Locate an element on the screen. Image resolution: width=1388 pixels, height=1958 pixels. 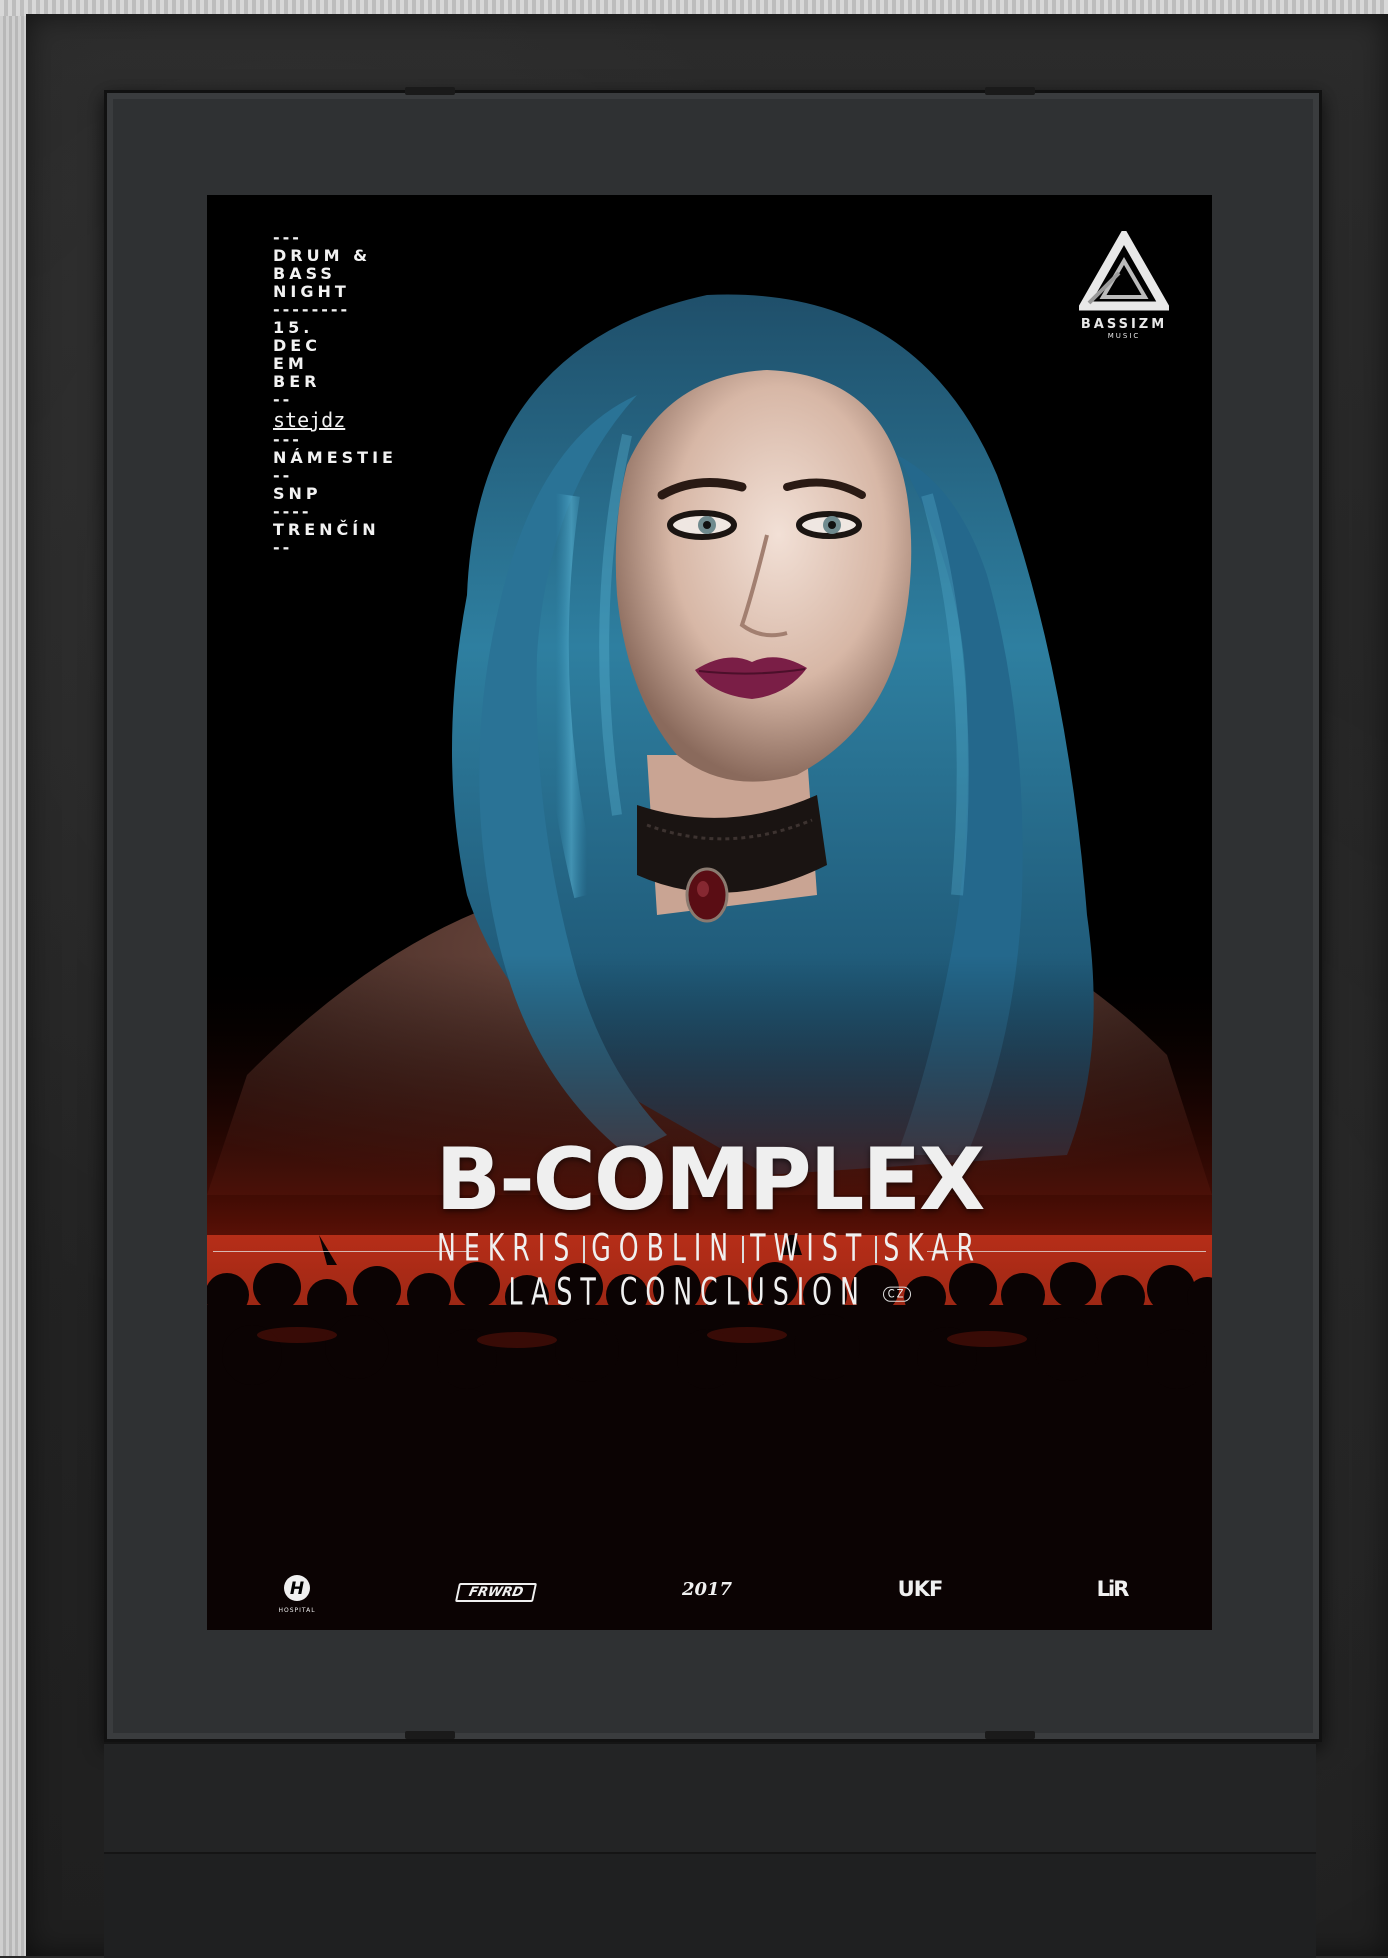
date-line: BER is located at coordinates (297, 381).